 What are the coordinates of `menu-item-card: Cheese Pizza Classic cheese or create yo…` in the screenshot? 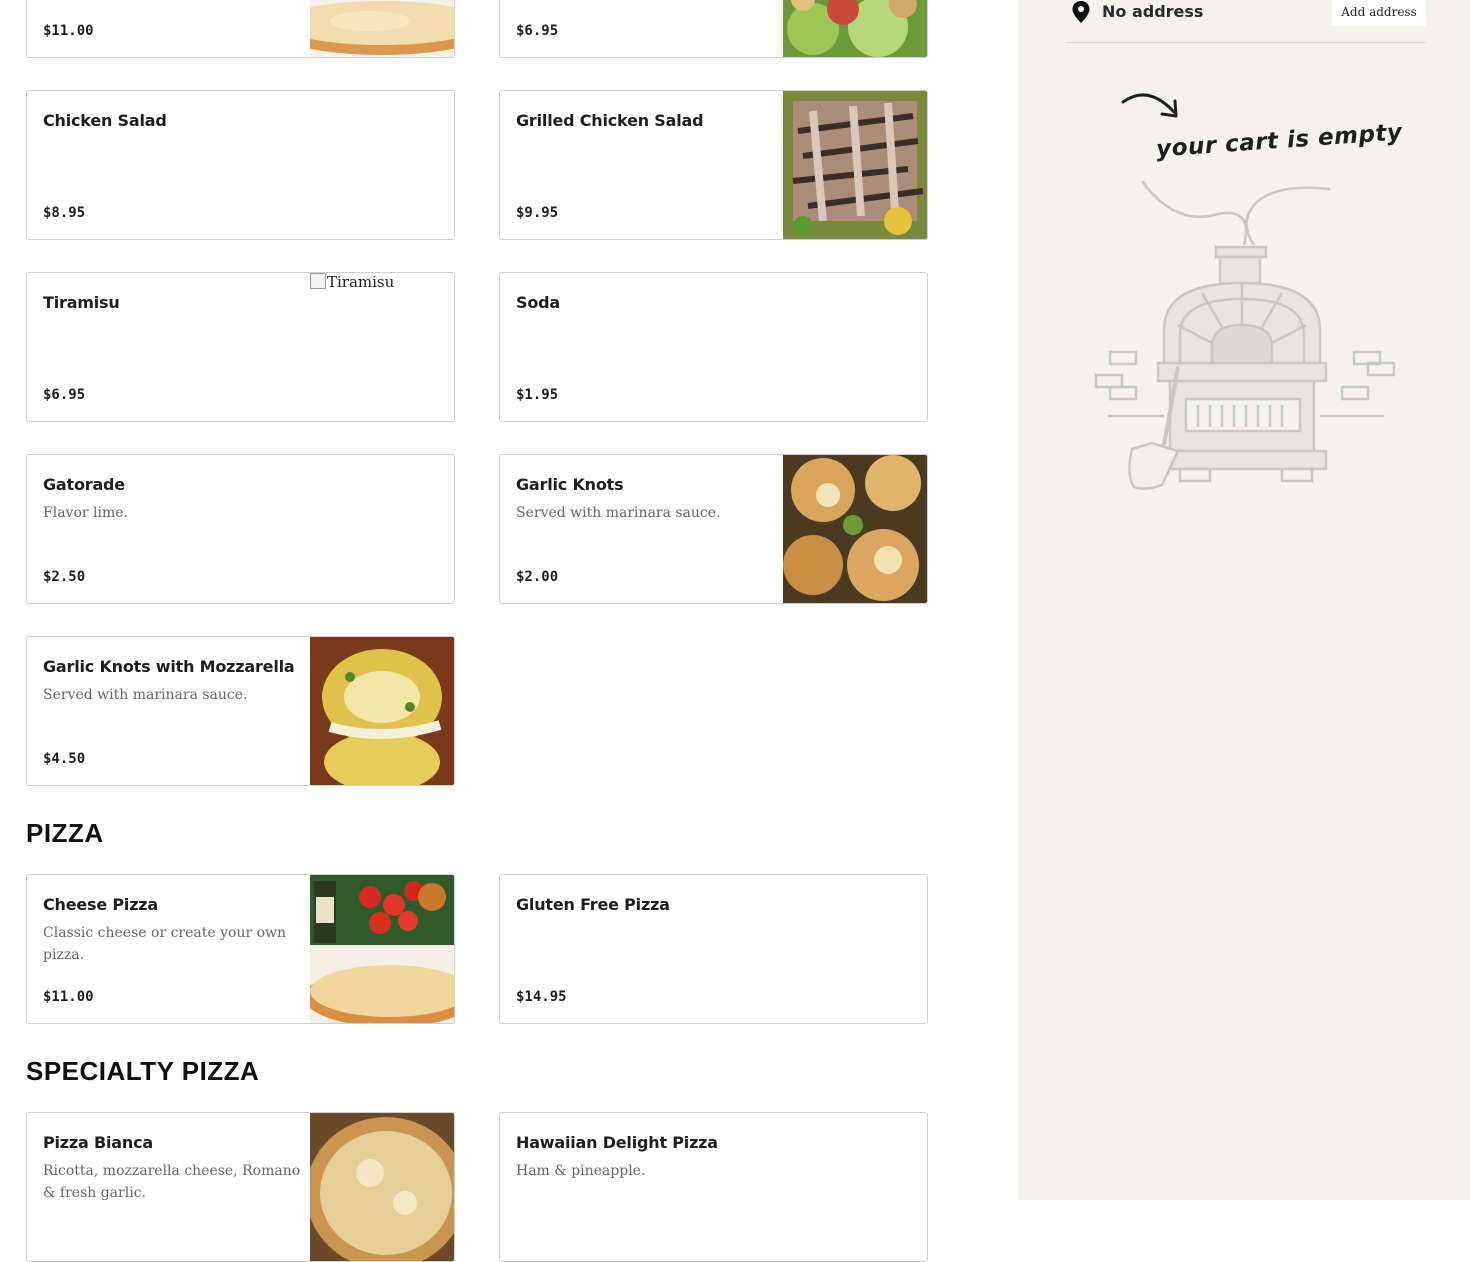 It's located at (240, 949).